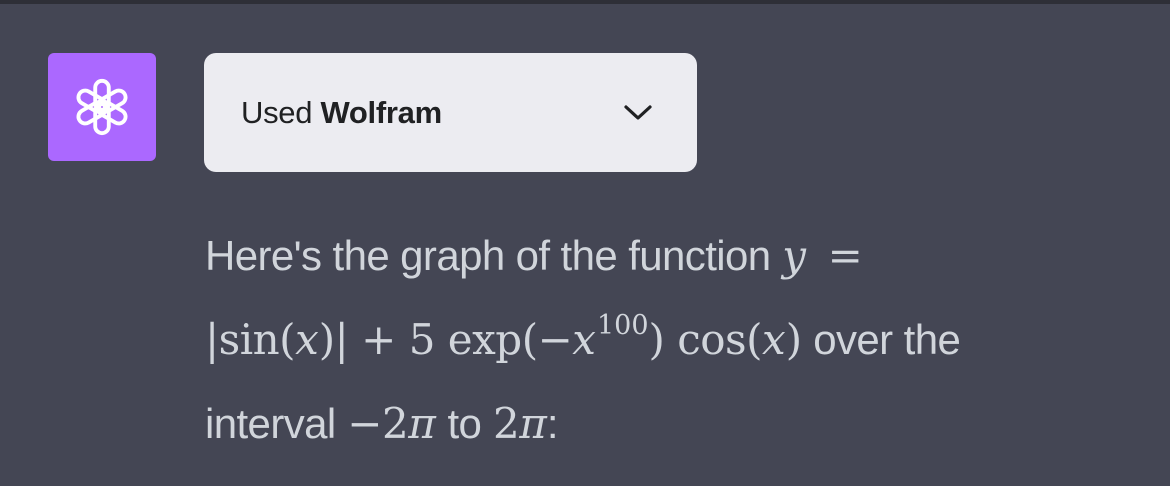  Describe the element at coordinates (445, 339) in the screenshot. I see `math-expression-part: )| + 5 exp(−` at that location.